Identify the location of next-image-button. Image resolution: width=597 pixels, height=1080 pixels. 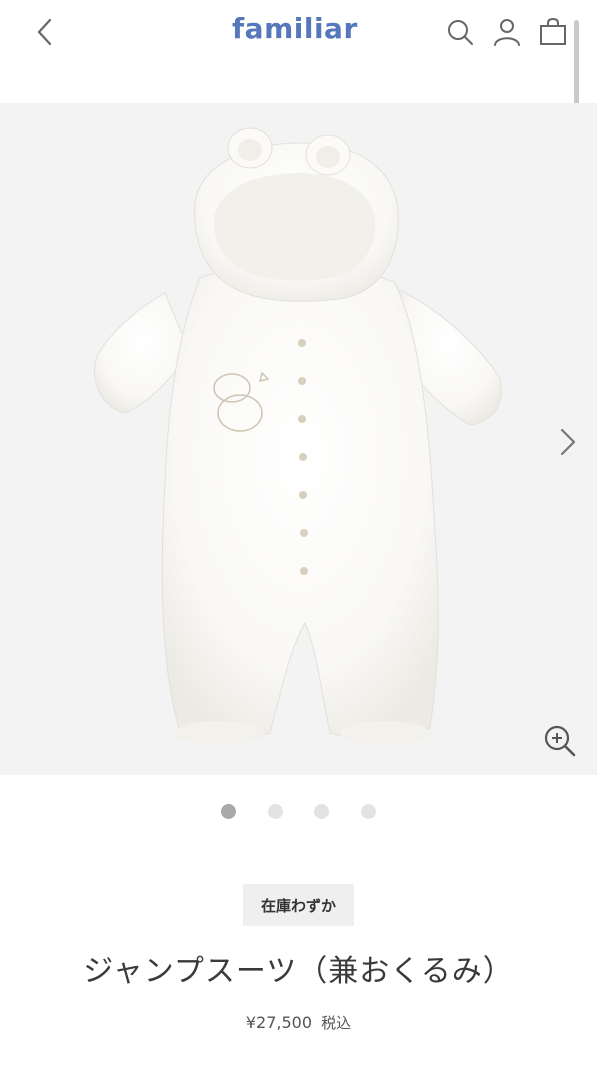
(568, 442).